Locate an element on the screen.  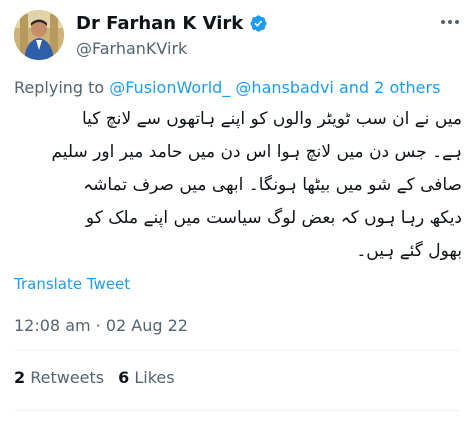
reply-user-link: @hansbadvi is located at coordinates (284, 87).